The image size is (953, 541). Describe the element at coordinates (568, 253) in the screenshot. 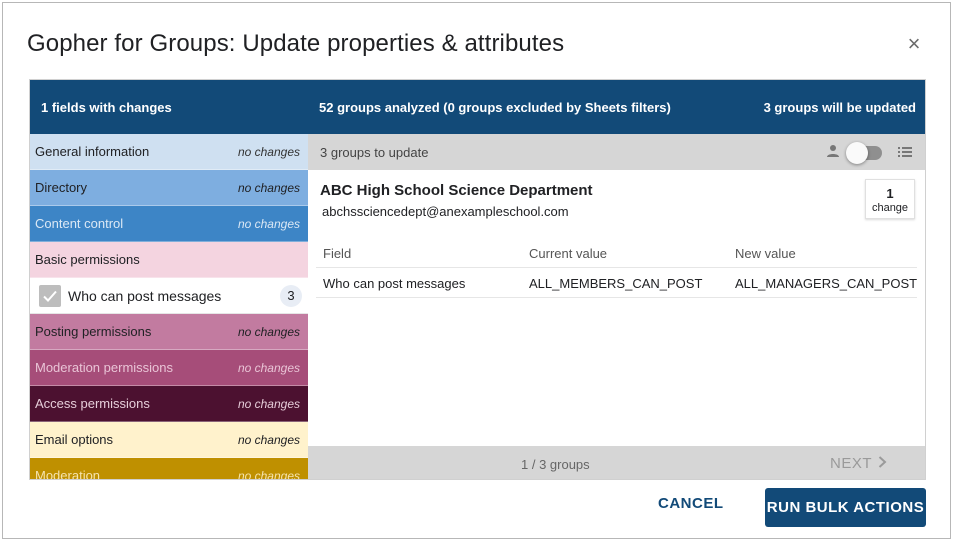

I see `column-header-current-value: Current value` at that location.